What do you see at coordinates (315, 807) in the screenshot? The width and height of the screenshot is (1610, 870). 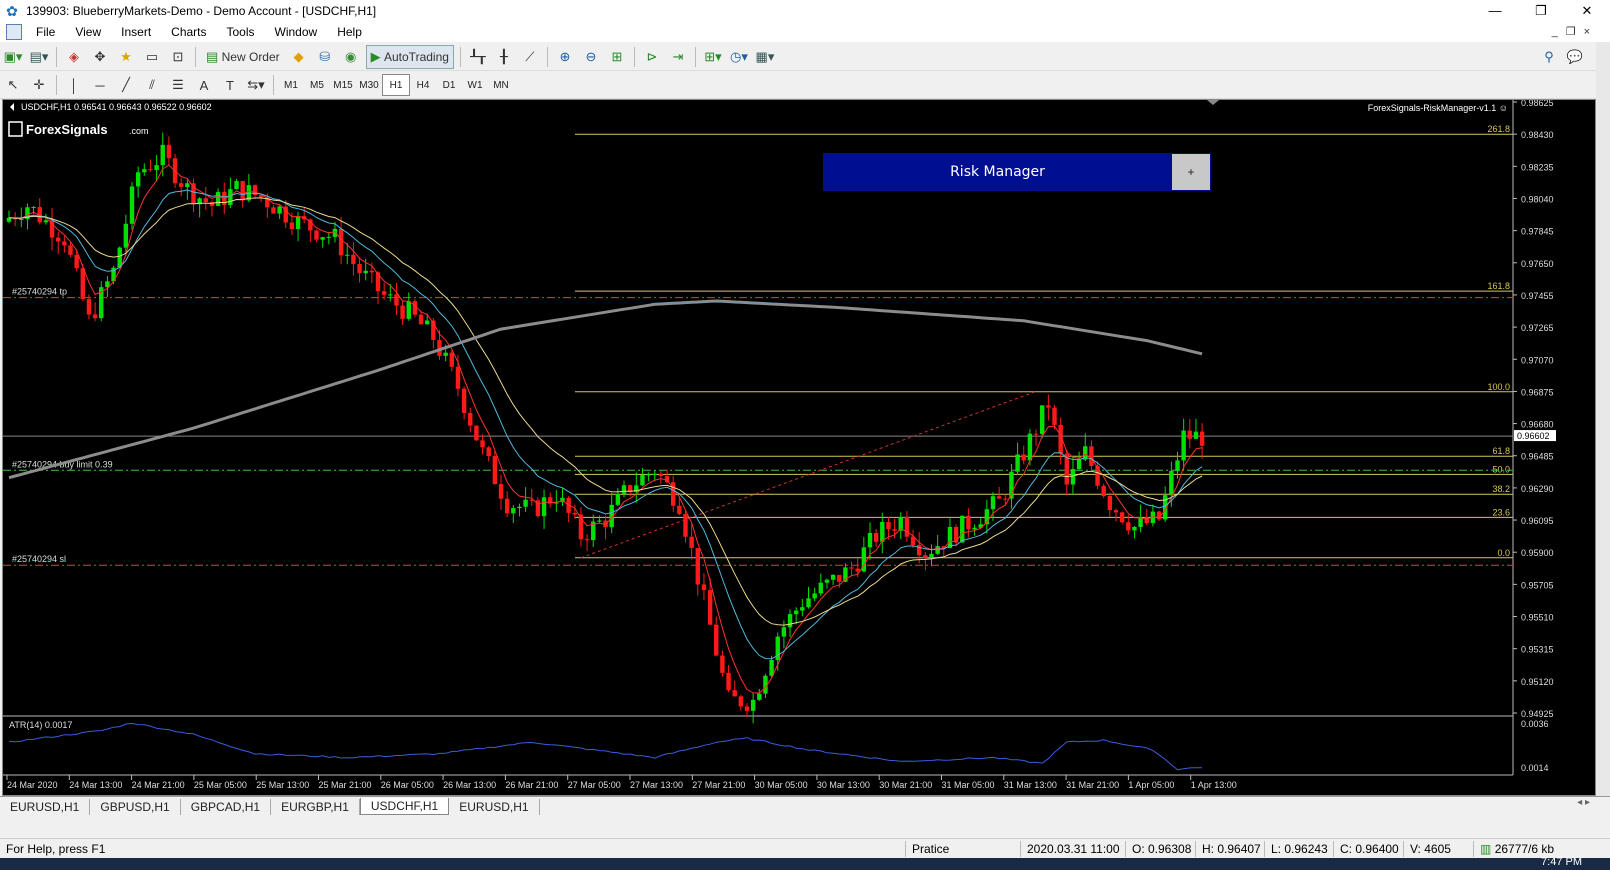 I see `tab-eurgbp-h1: EURGBP,H1` at bounding box center [315, 807].